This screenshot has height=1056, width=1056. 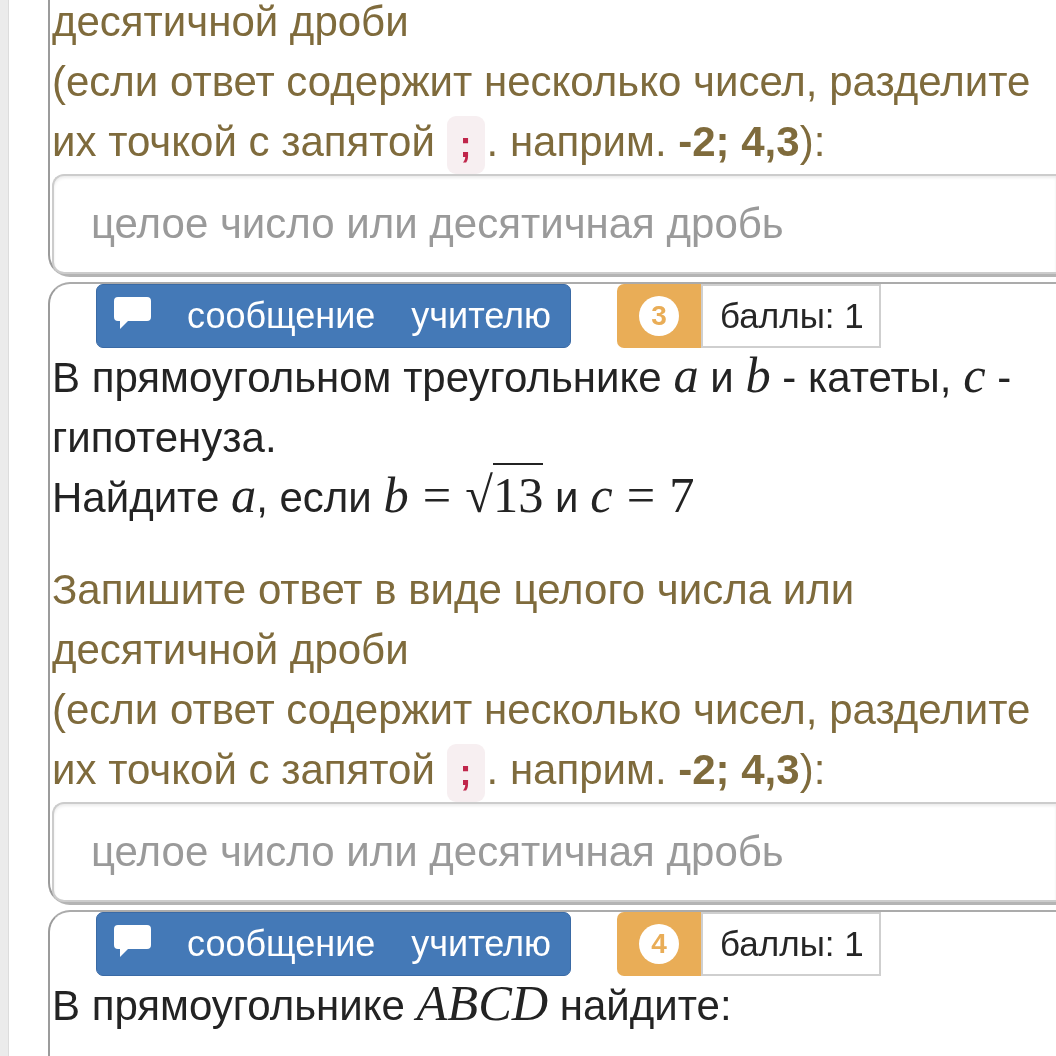 What do you see at coordinates (659, 315) in the screenshot?
I see `question-number: 3` at bounding box center [659, 315].